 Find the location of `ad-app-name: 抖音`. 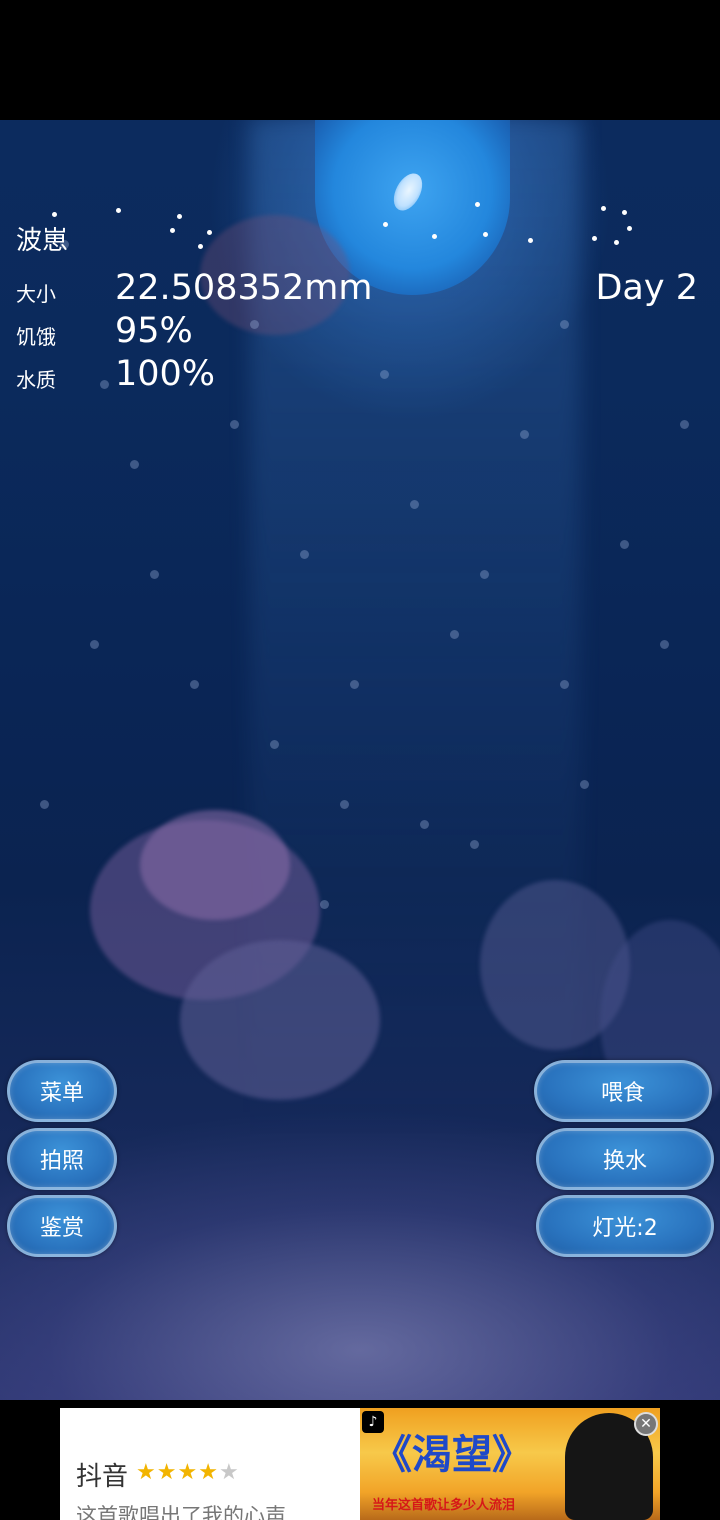

ad-app-name: 抖音 is located at coordinates (102, 1477).